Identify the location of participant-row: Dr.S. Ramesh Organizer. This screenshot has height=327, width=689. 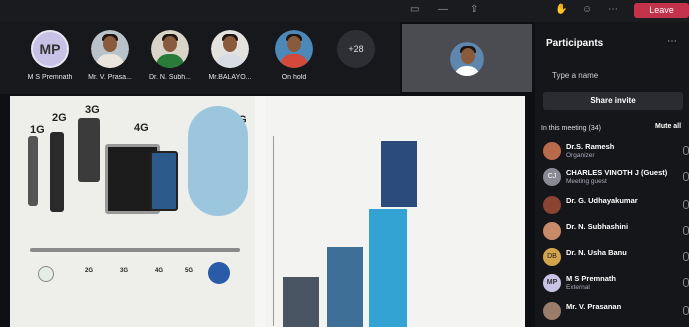
(616, 153).